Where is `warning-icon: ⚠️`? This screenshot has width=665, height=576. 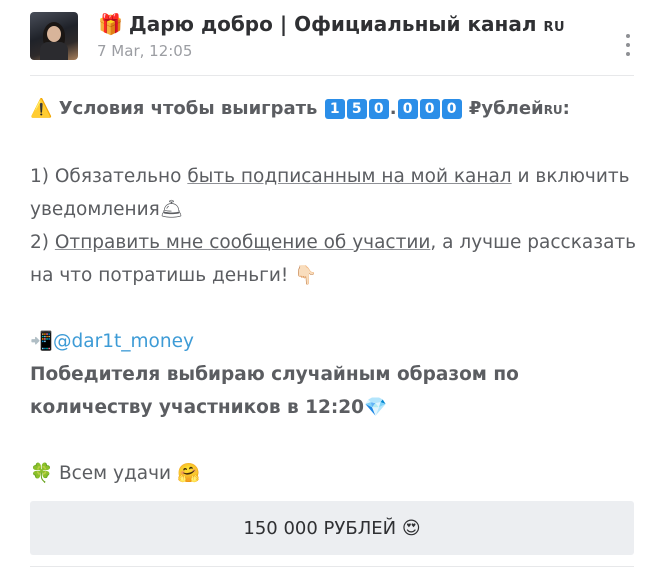 warning-icon: ⚠️ is located at coordinates (41, 108).